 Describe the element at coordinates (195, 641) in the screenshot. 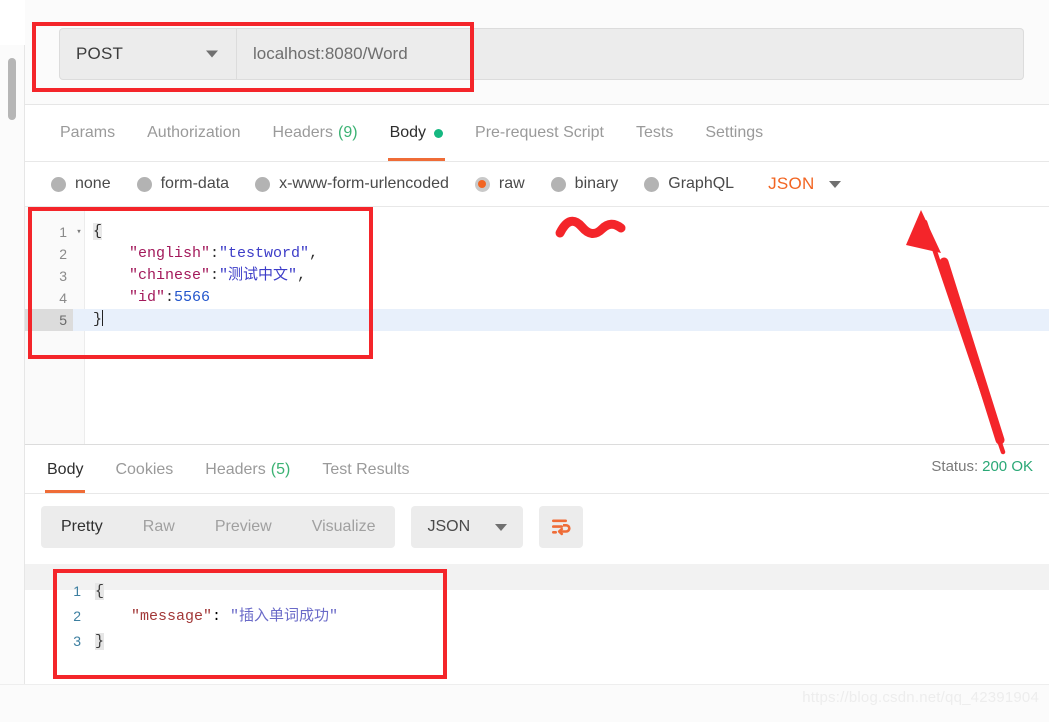

I see `response-code-line: 3 }` at that location.